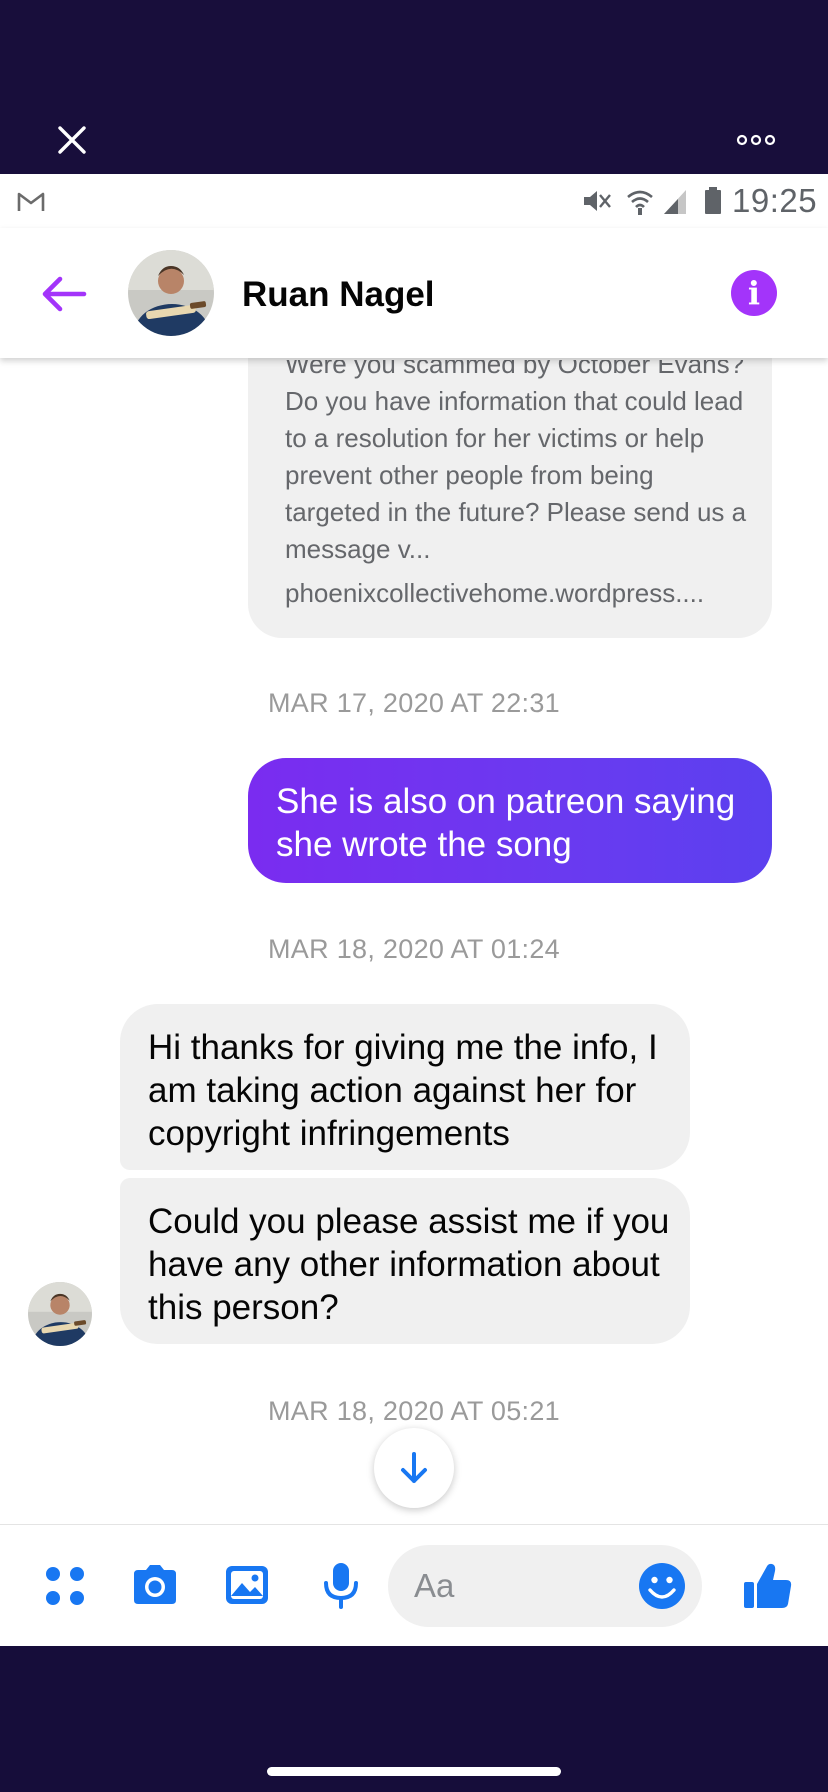  I want to click on info-icon: i, so click(754, 293).